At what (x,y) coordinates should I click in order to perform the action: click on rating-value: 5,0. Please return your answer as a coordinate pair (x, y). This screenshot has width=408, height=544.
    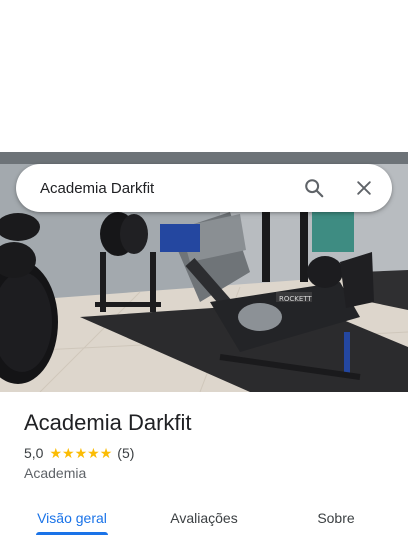
    Looking at the image, I should click on (34, 453).